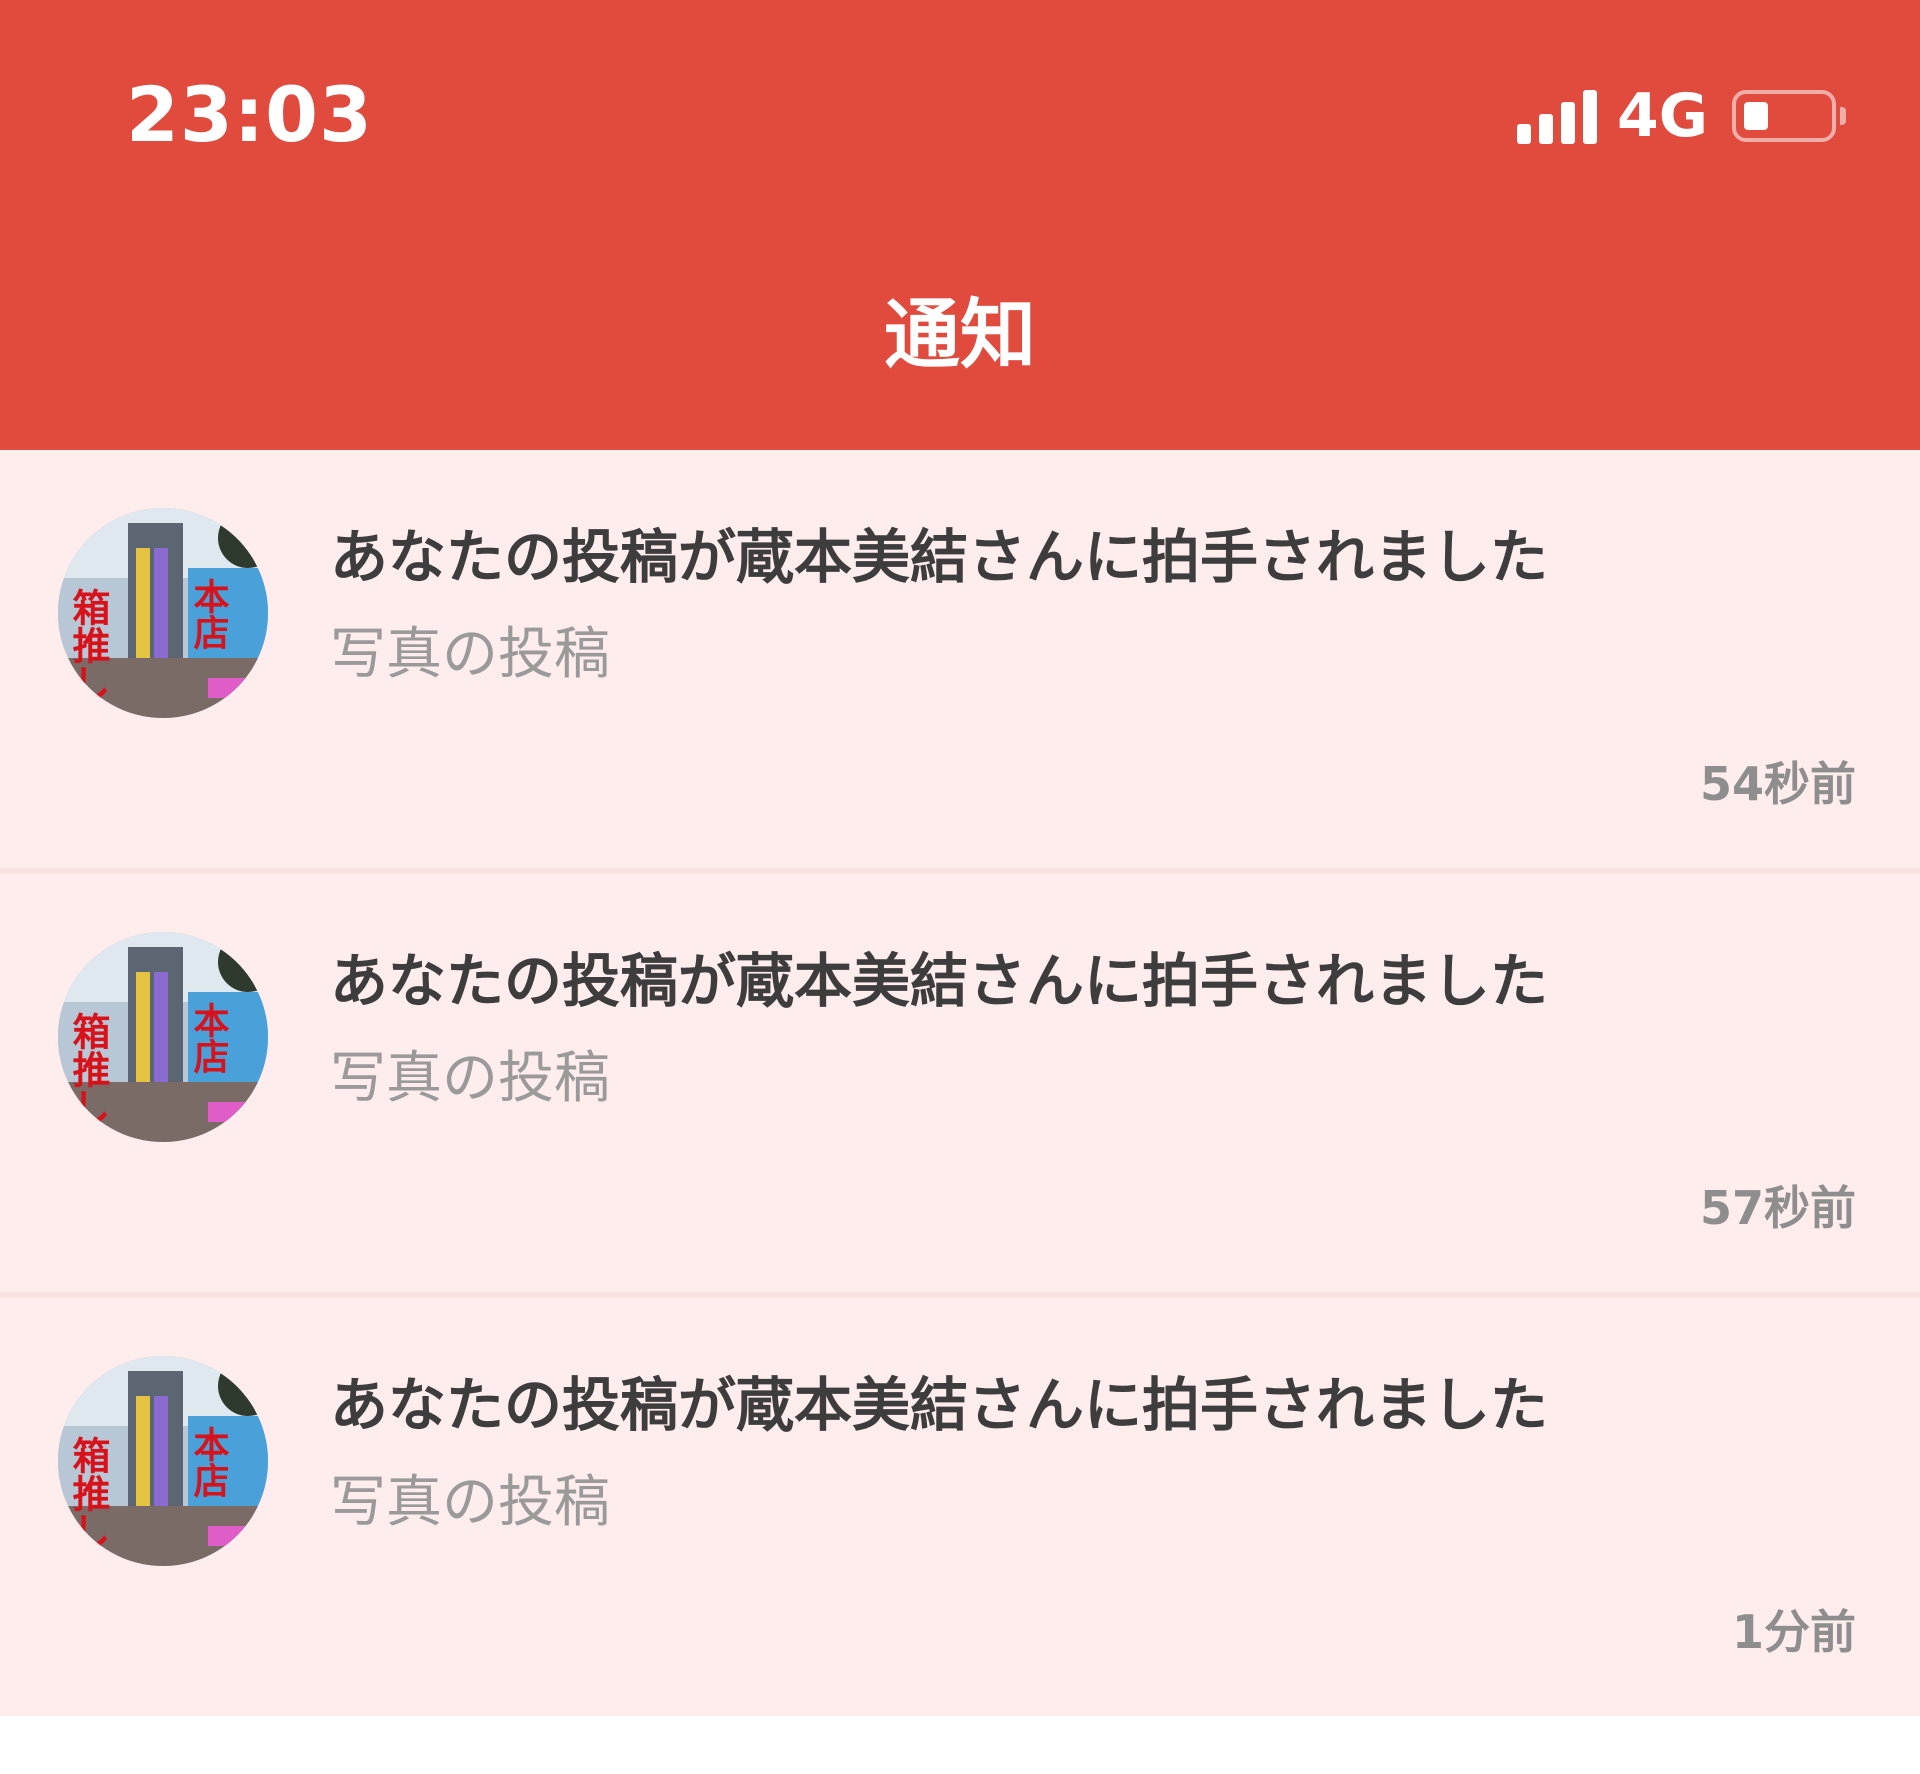 Image resolution: width=1920 pixels, height=1774 pixels. I want to click on network-type: 4G, so click(1662, 116).